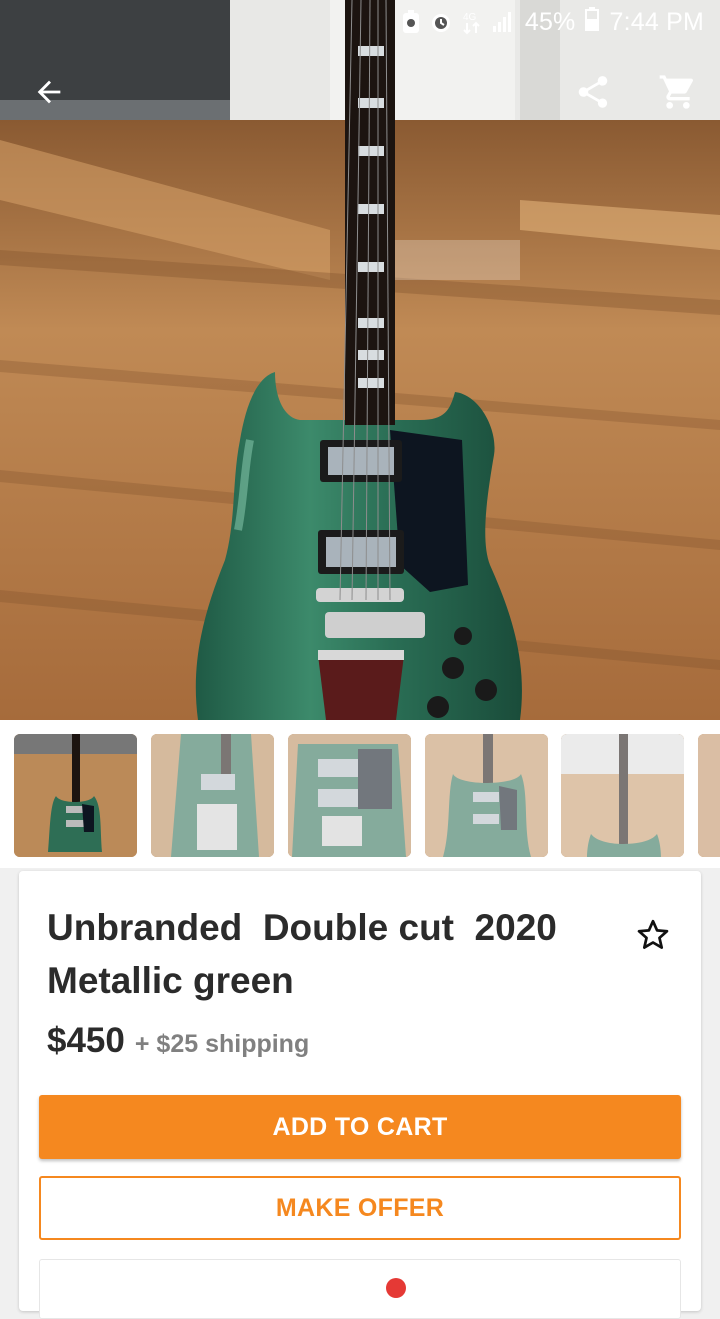 This screenshot has width=720, height=1319. I want to click on battery-saver-icon, so click(411, 22).